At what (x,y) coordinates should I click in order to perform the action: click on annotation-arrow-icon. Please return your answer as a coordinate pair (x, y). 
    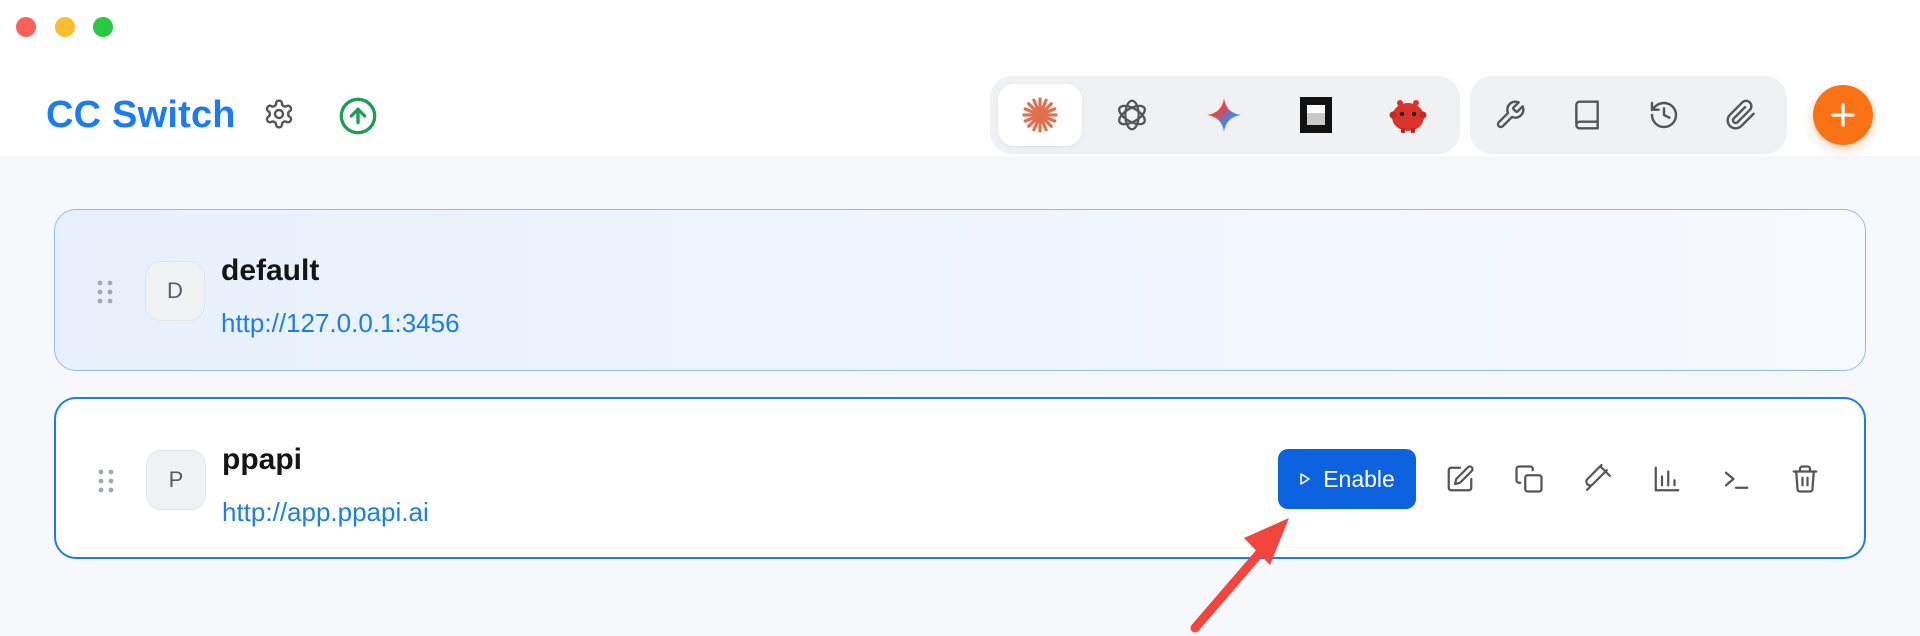
    Looking at the image, I should click on (1239, 575).